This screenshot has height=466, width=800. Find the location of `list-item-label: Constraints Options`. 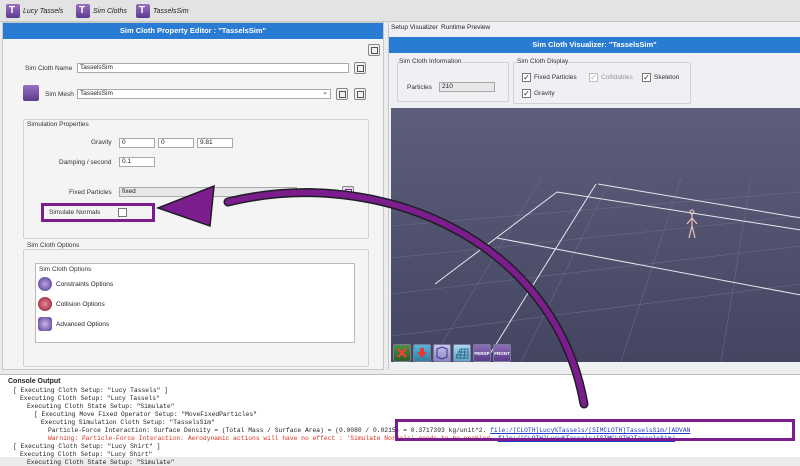

list-item-label: Constraints Options is located at coordinates (85, 284).